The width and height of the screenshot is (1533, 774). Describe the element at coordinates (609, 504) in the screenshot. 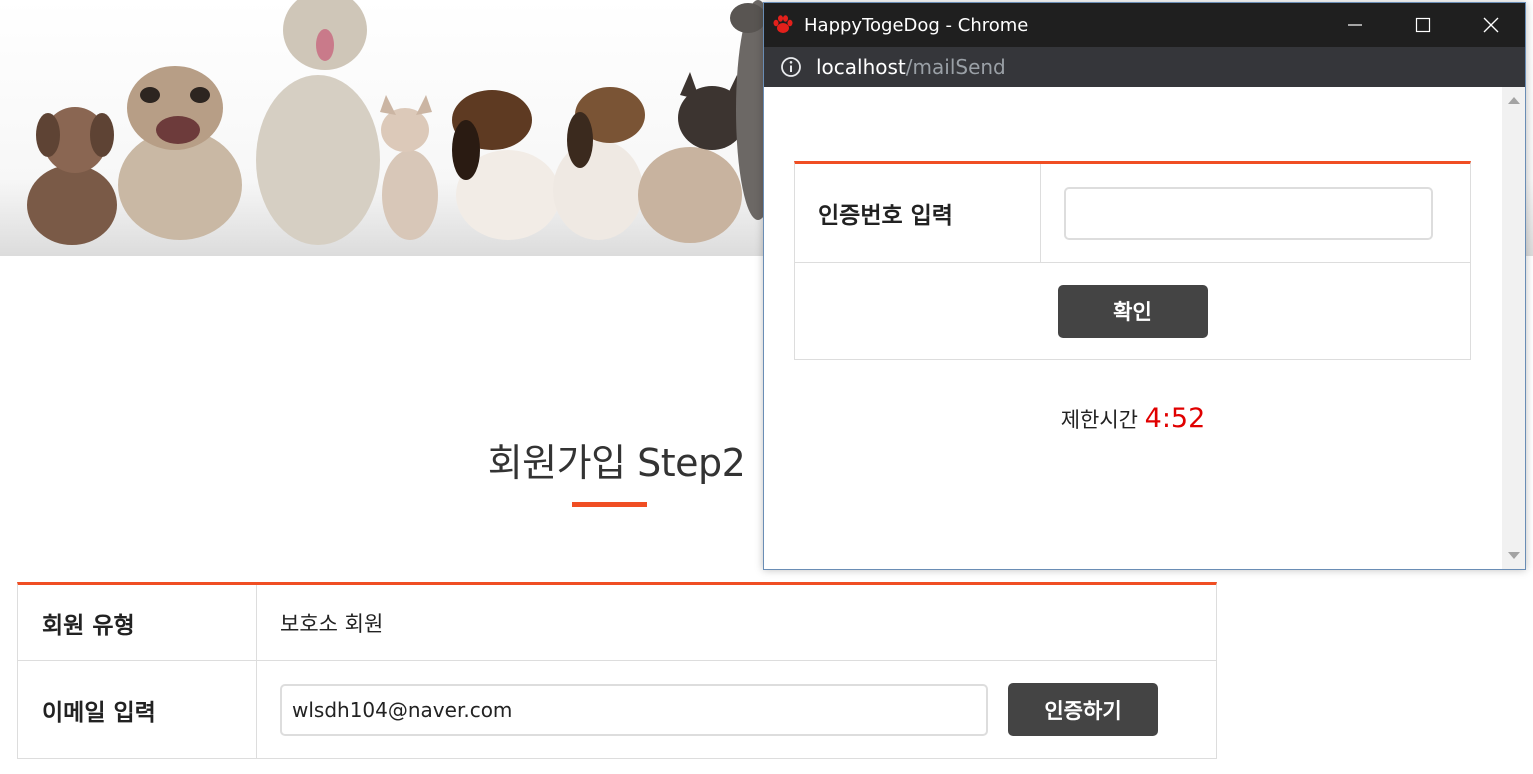

I see `title-underline` at that location.